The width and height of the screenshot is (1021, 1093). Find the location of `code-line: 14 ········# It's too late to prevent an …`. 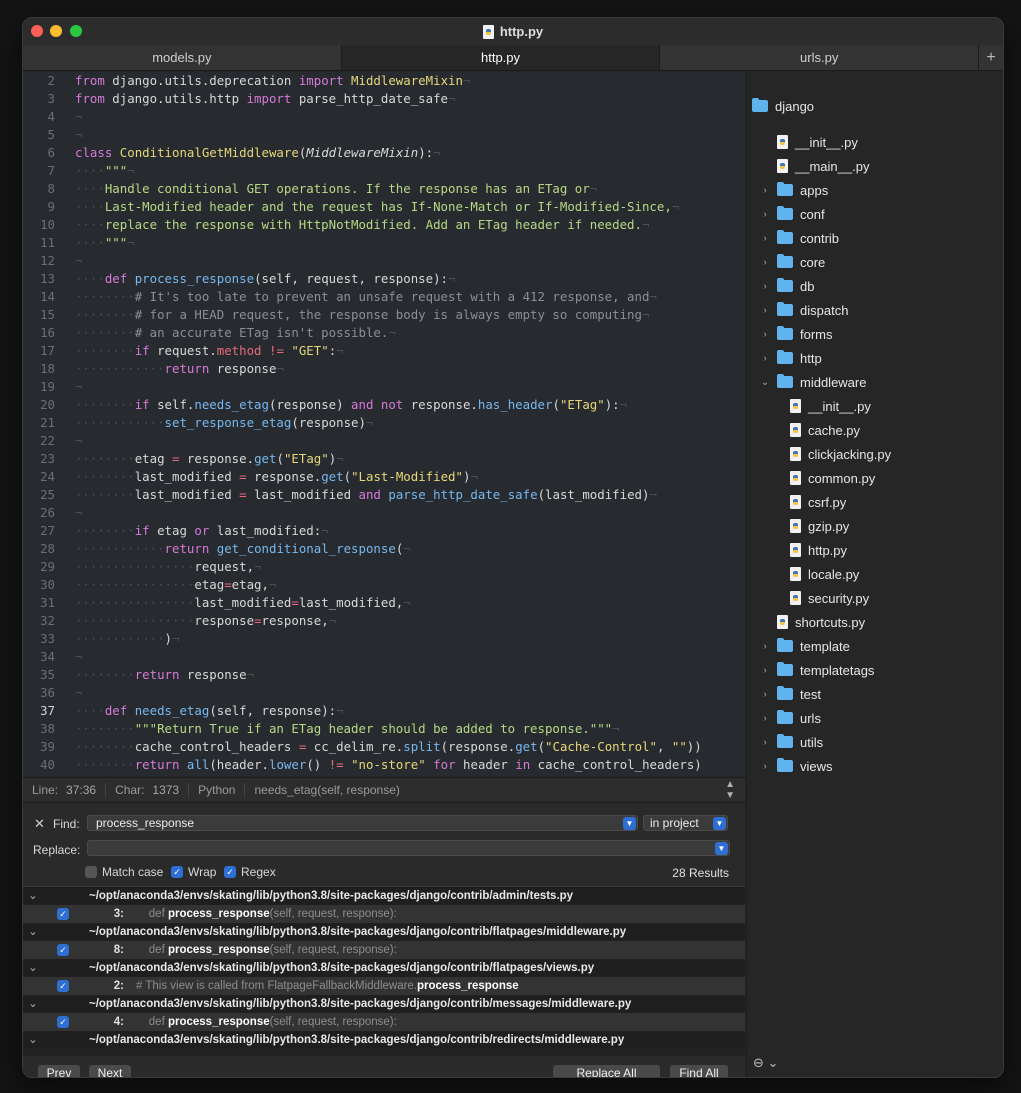

code-line: 14 ········# It's too late to prevent an … is located at coordinates (384, 297).